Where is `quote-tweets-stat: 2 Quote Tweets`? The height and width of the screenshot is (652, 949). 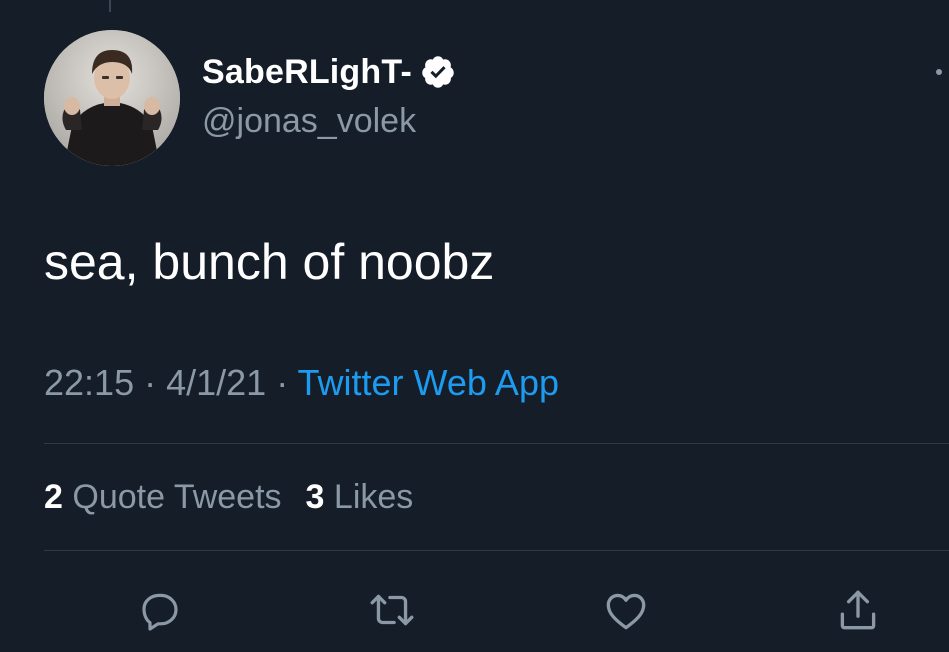
quote-tweets-stat: 2 Quote Tweets is located at coordinates (163, 497).